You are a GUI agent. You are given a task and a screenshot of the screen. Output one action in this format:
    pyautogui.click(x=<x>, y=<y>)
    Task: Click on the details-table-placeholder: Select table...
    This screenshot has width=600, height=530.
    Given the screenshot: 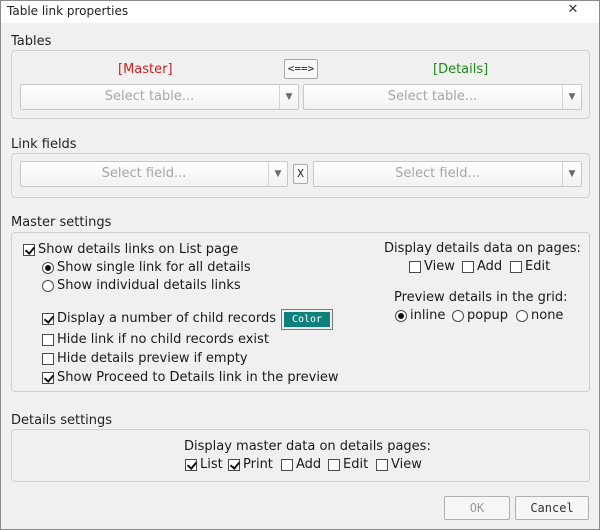 What is the action you would take?
    pyautogui.click(x=432, y=96)
    